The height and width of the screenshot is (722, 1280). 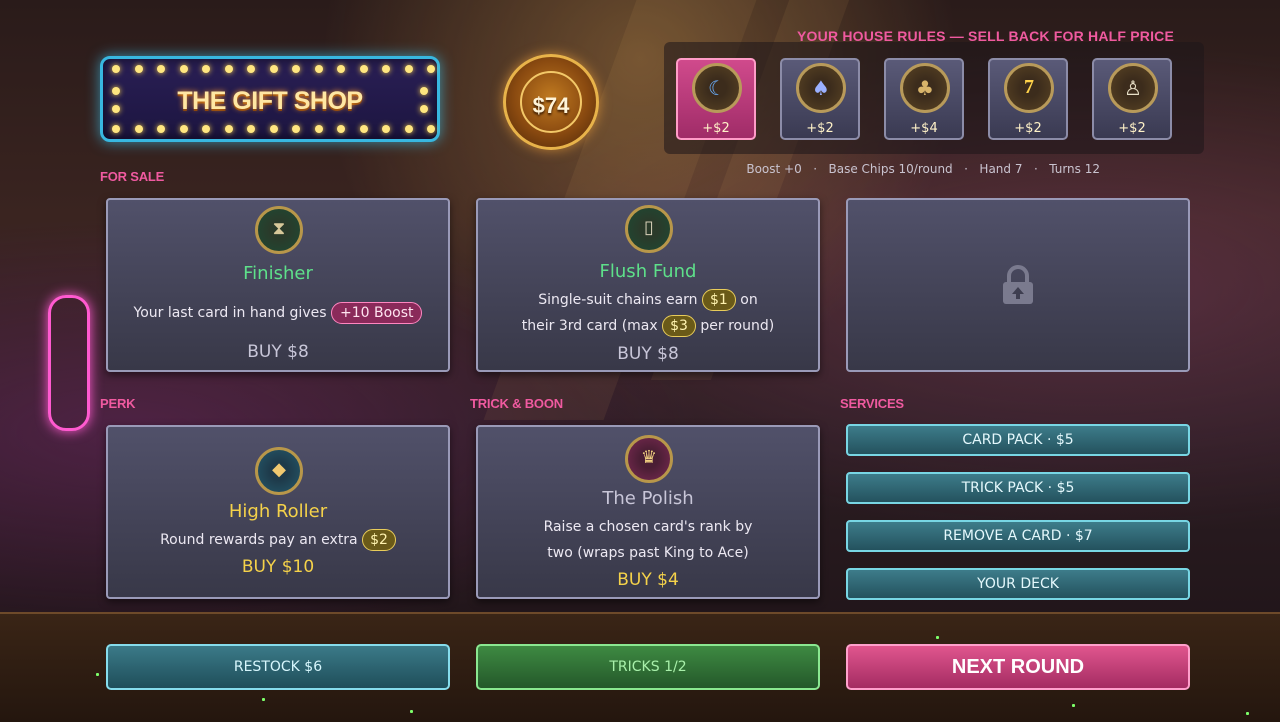 I want to click on house-rule-card-3: ♣ +$4, so click(x=924, y=99).